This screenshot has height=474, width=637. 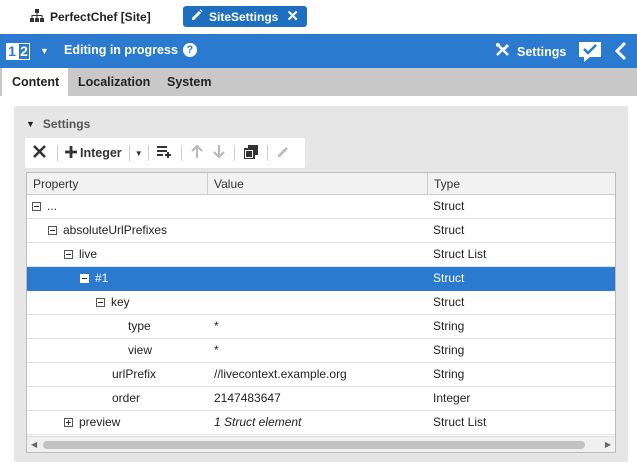 I want to click on column-header-value: Value, so click(x=318, y=184).